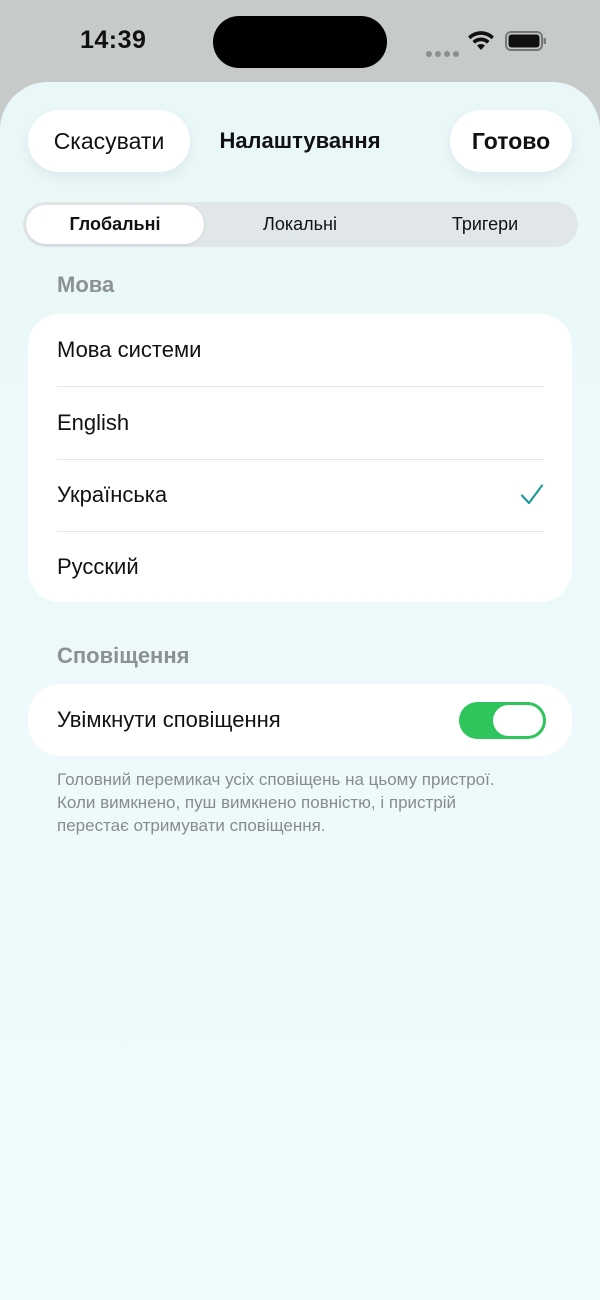 This screenshot has width=600, height=1300. I want to click on notifications-toggle, so click(502, 720).